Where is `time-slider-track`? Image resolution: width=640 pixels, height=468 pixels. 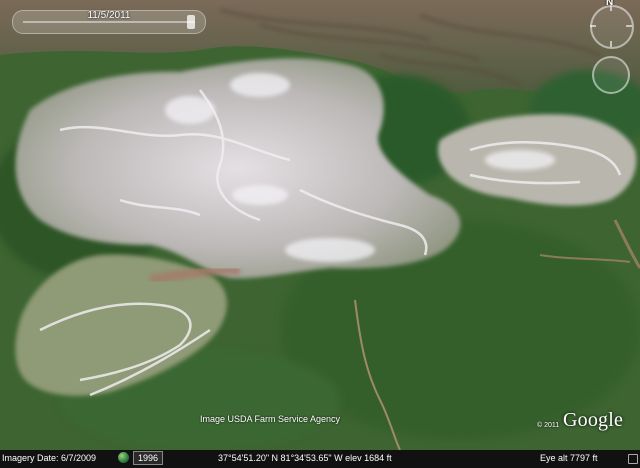
time-slider-track is located at coordinates (109, 22).